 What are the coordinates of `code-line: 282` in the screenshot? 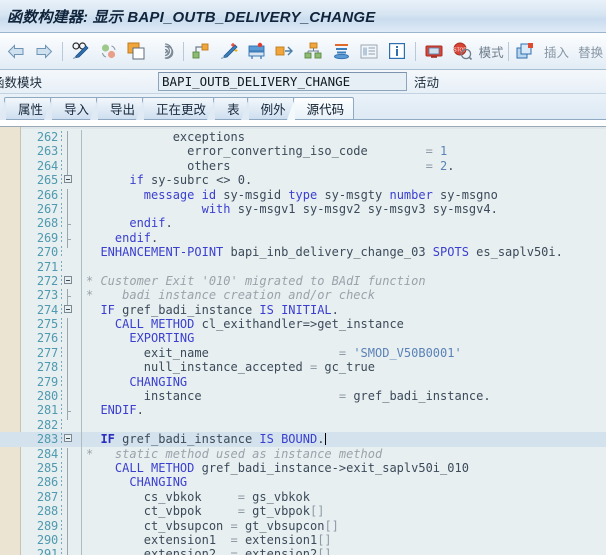 It's located at (303, 425).